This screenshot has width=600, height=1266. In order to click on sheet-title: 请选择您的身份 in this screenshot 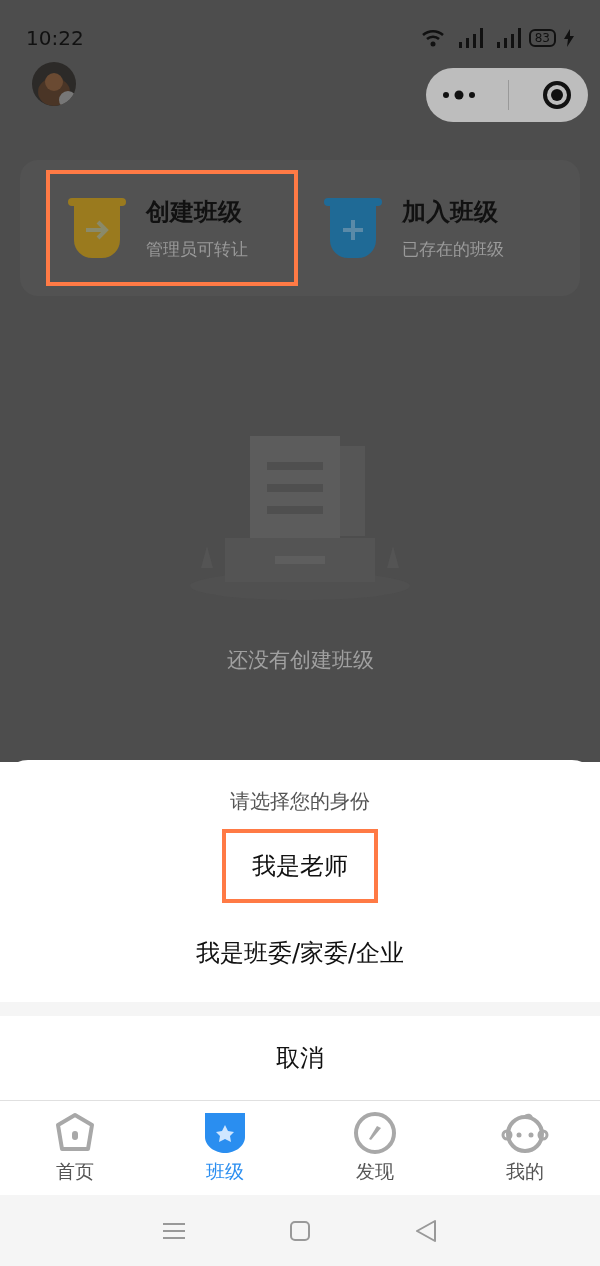, I will do `click(300, 801)`.